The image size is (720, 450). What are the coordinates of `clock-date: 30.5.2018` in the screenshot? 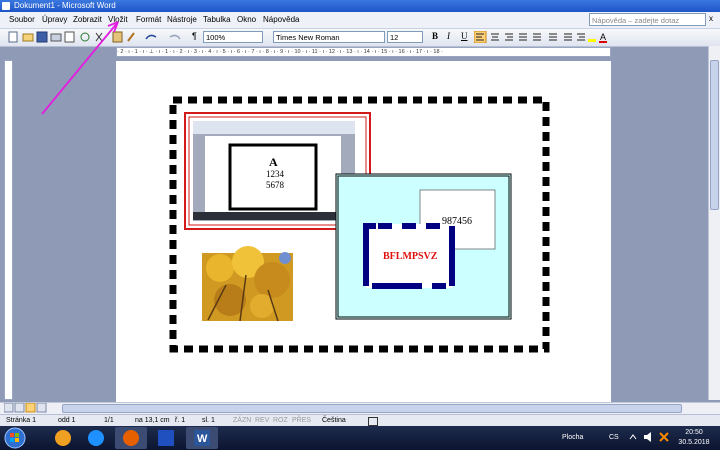 It's located at (694, 442).